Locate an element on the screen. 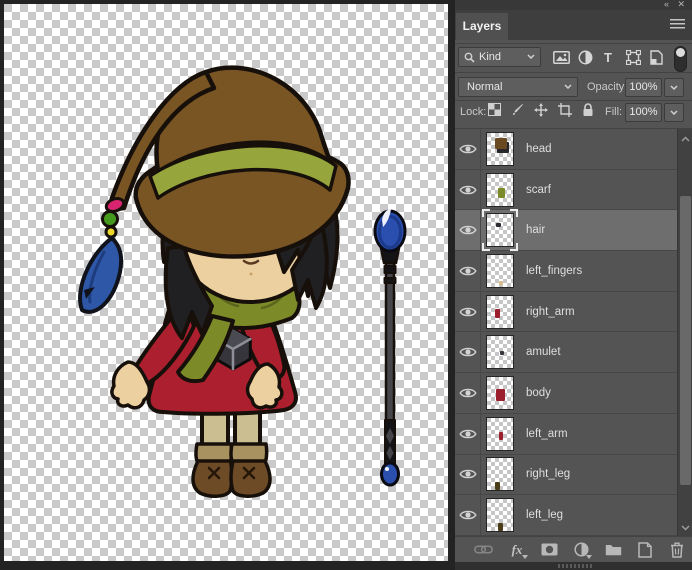 This screenshot has width=692, height=570. layer-row: left_leg is located at coordinates (566, 515).